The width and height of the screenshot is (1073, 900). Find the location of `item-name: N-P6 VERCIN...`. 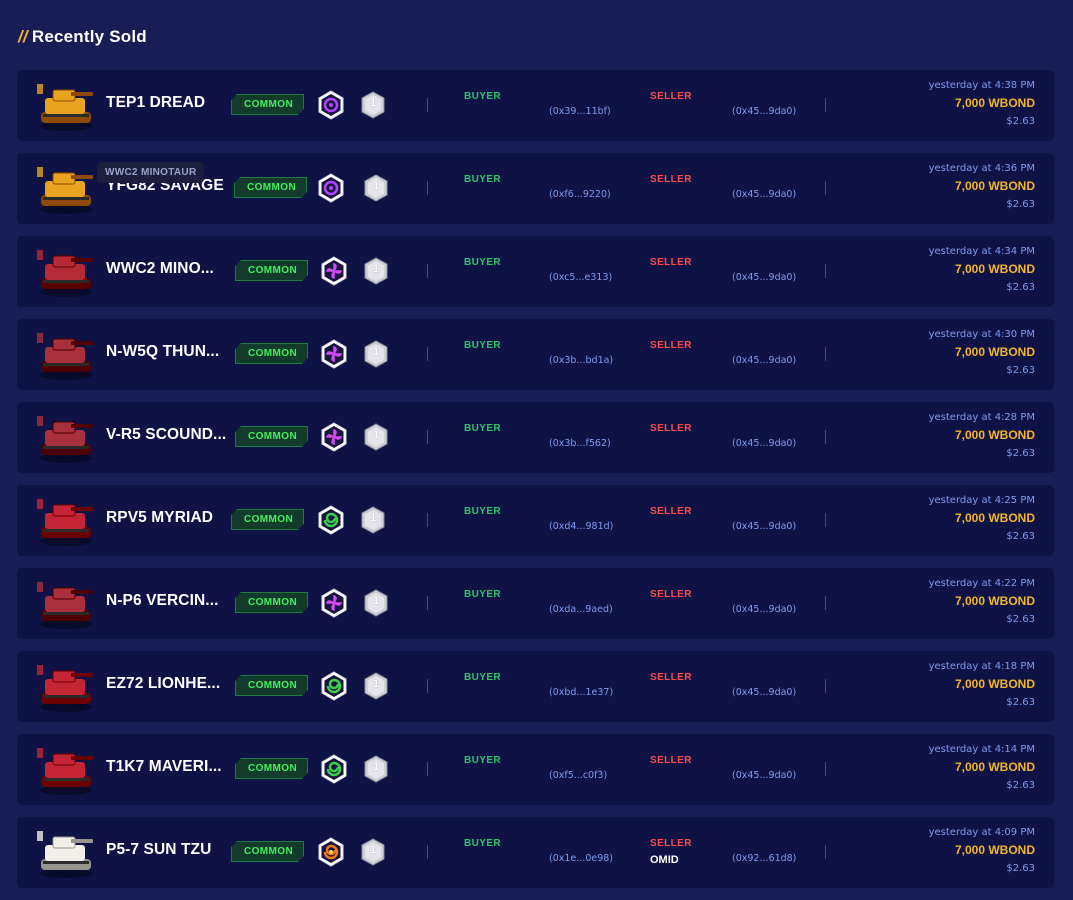

item-name: N-P6 VERCIN... is located at coordinates (162, 601).